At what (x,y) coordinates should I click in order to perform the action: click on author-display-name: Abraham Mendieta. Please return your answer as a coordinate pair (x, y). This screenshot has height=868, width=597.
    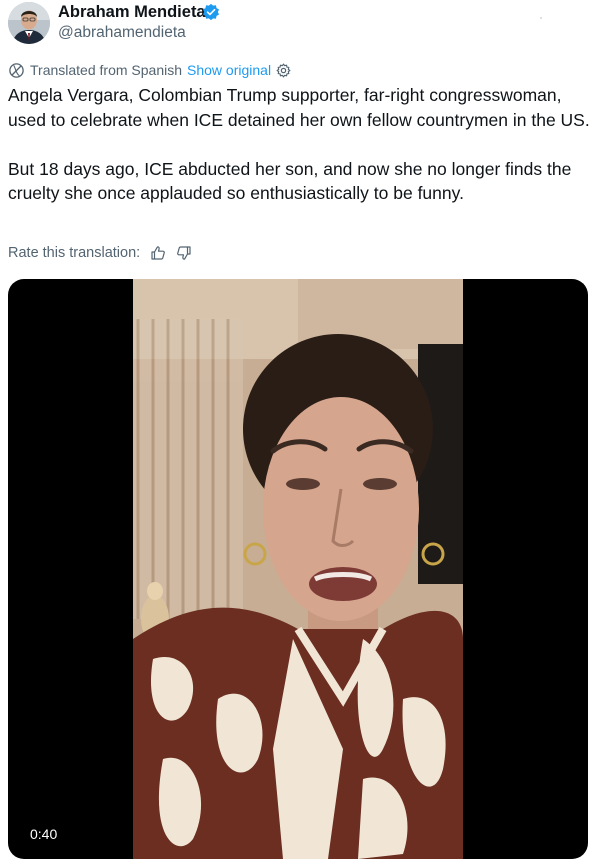
    Looking at the image, I should click on (132, 12).